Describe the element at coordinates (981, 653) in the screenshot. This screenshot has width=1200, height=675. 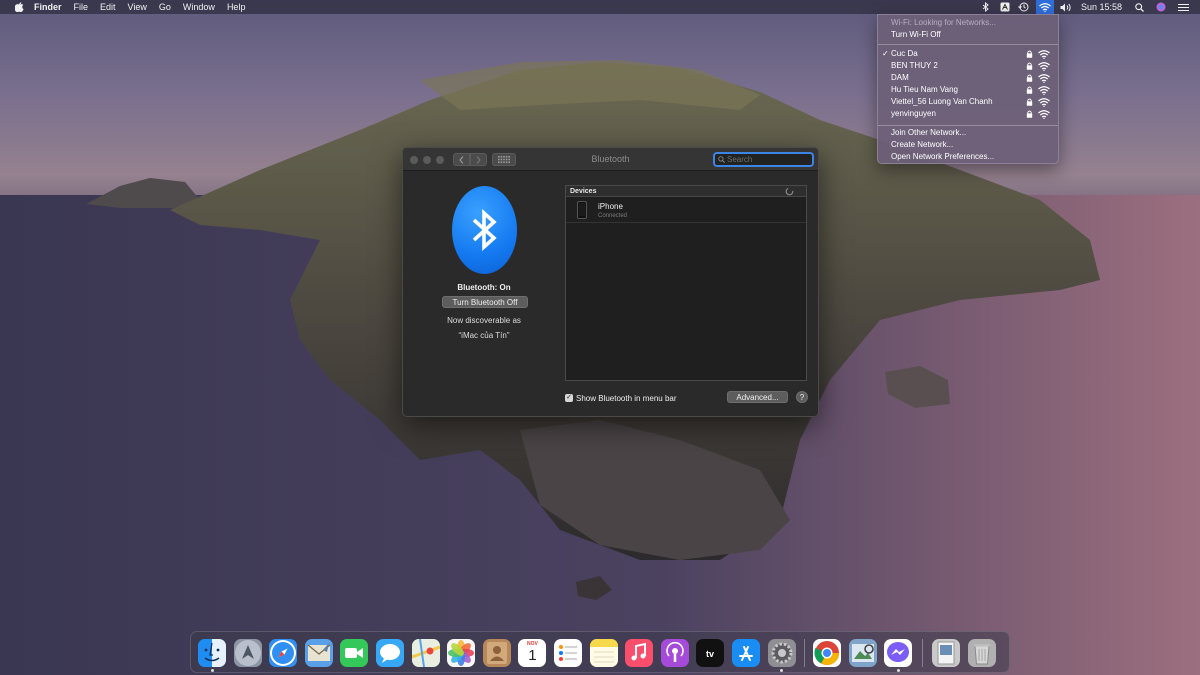
I see `trash-icon` at that location.